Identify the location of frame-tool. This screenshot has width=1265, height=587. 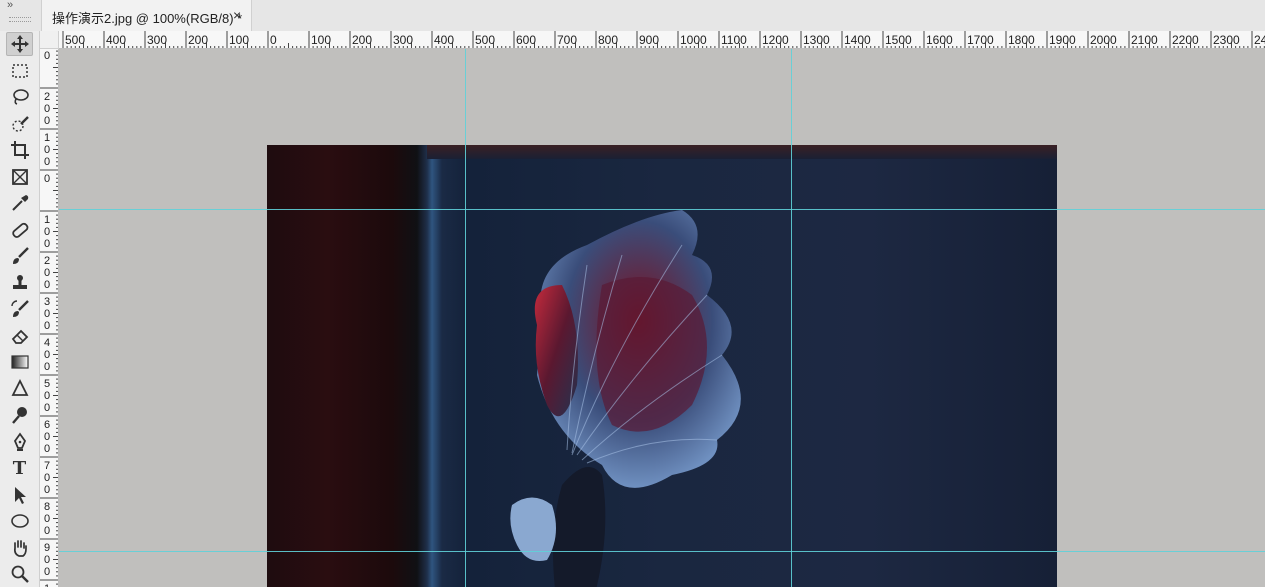
(19, 177).